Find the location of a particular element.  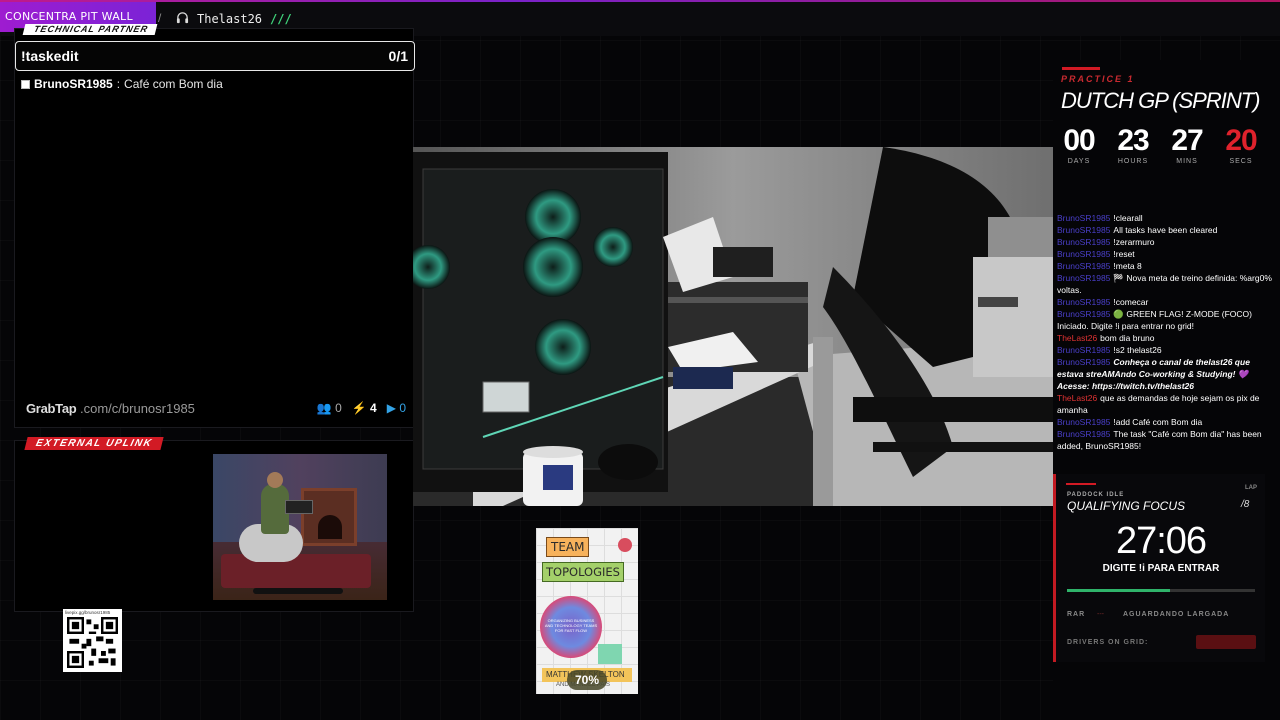

rar-dash: --- is located at coordinates (1100, 614).